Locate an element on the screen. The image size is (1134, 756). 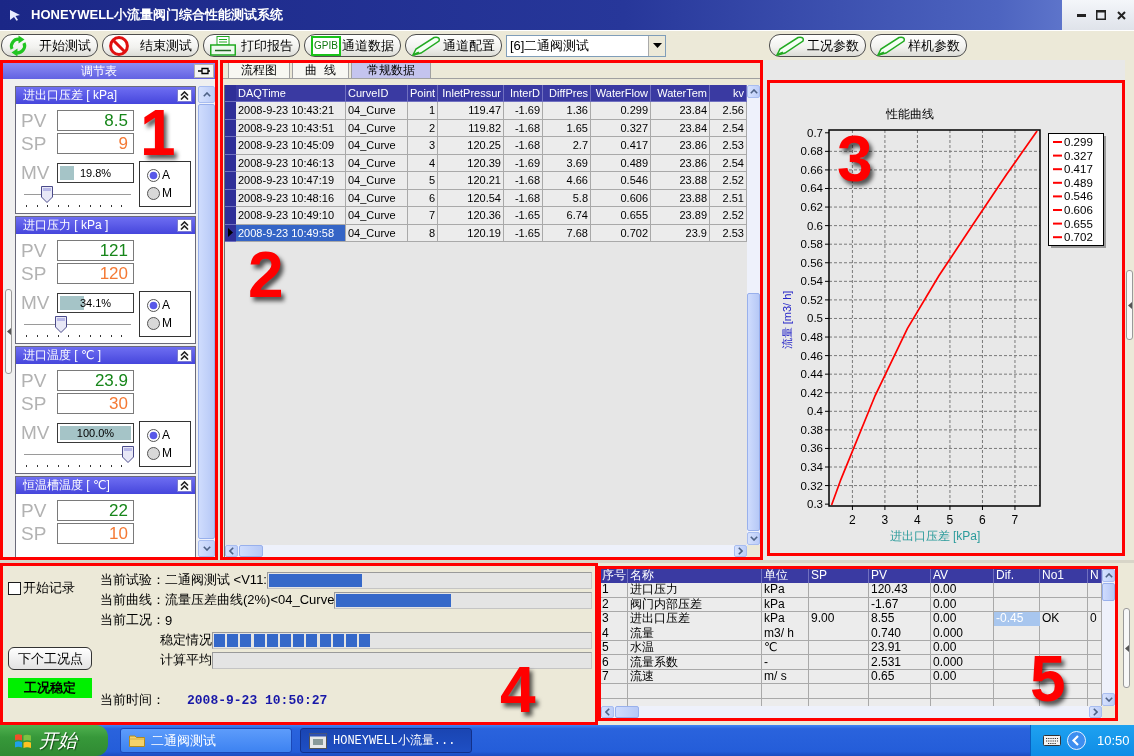
table-cell: 0.546 is located at coordinates (621, 181).